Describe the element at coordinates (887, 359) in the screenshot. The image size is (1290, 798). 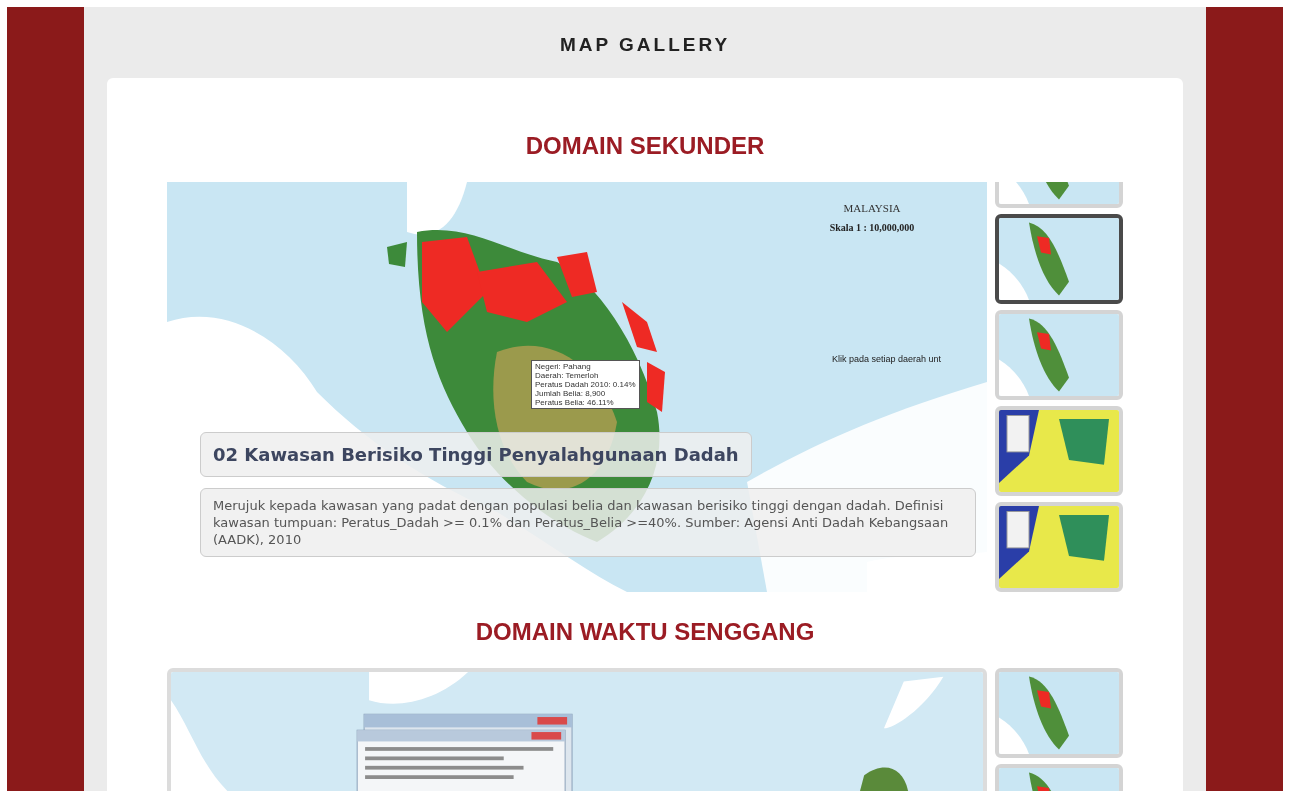
I see `map-hint-text: Klik pada setiap daerah unt` at that location.